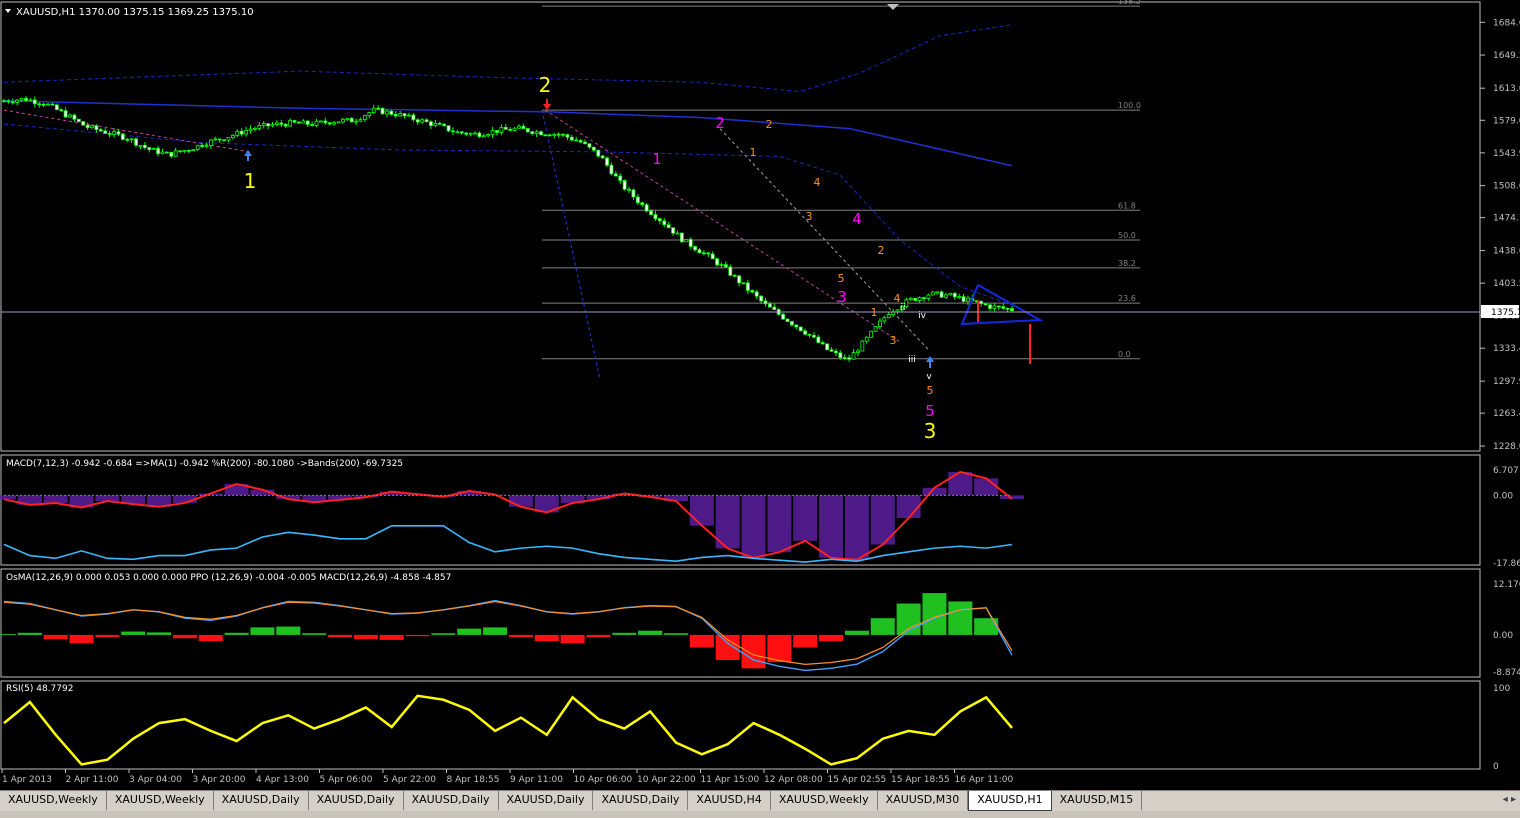  I want to click on fib-level-label: 50.0, so click(1127, 235).